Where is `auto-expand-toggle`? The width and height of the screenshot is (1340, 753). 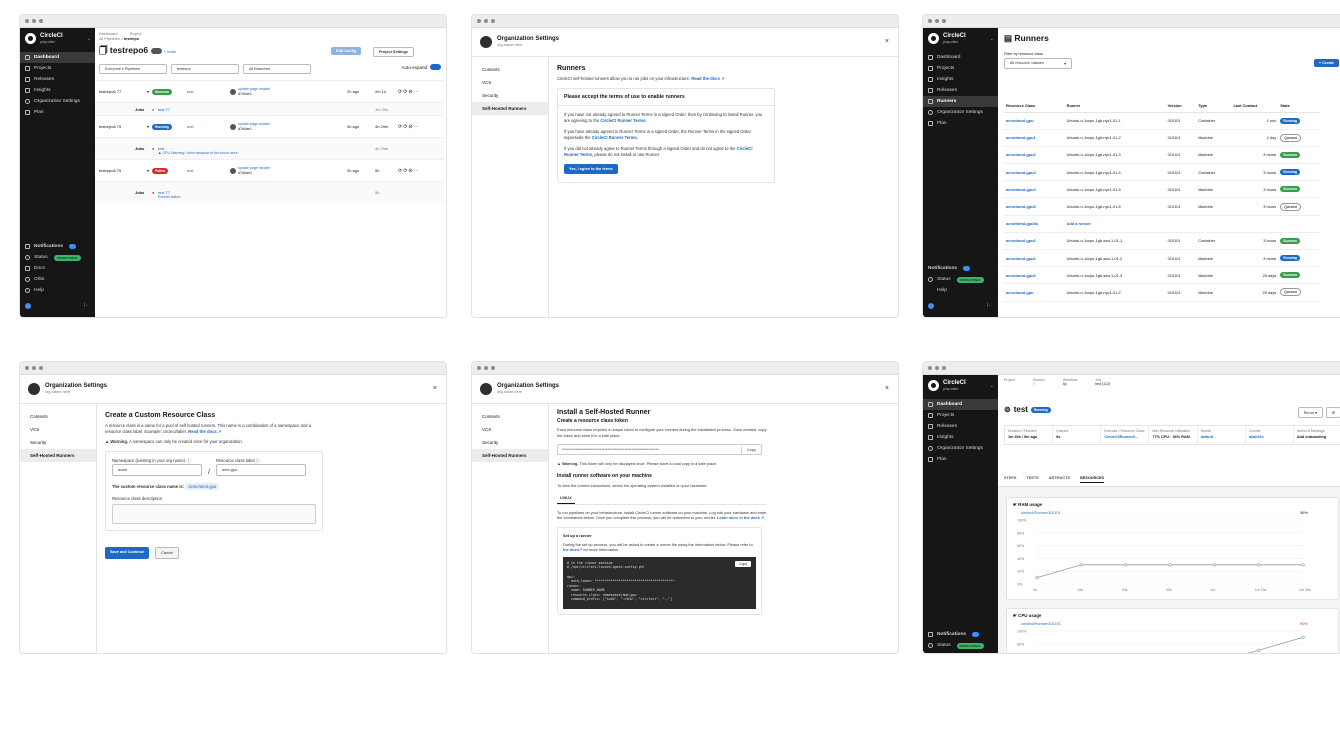 auto-expand-toggle is located at coordinates (435, 67).